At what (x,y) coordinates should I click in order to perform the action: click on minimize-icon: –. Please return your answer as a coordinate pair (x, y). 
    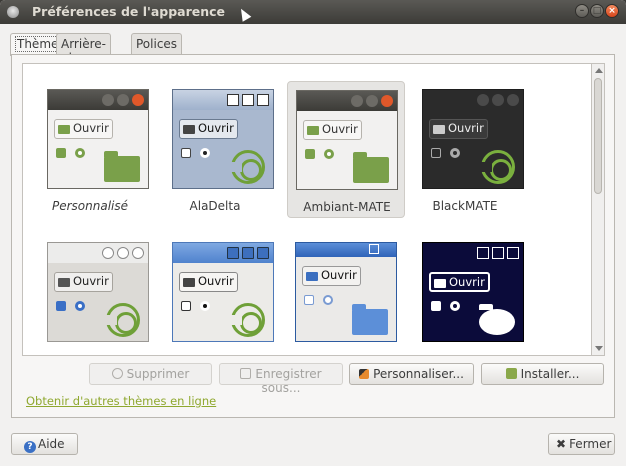
    Looking at the image, I should click on (582, 11).